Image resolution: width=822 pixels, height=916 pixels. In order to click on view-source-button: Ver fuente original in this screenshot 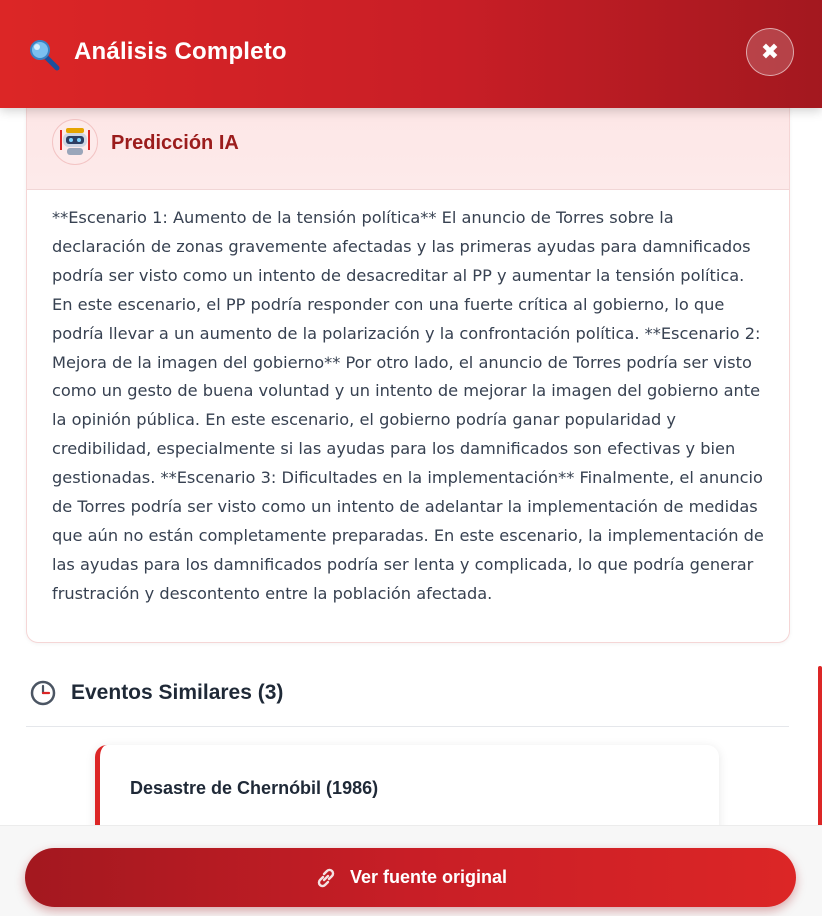, I will do `click(410, 877)`.